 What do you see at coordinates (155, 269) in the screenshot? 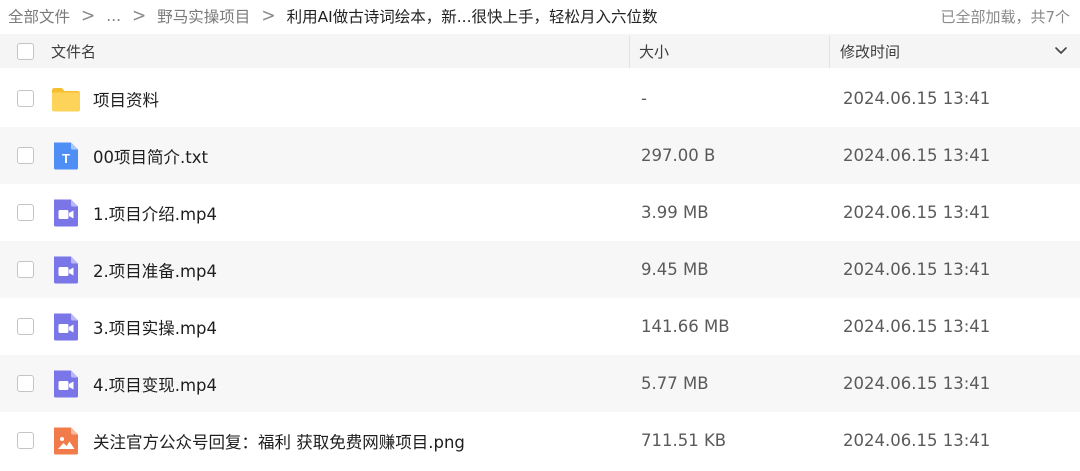
I see `file-name: 2.项目准备.mp4` at bounding box center [155, 269].